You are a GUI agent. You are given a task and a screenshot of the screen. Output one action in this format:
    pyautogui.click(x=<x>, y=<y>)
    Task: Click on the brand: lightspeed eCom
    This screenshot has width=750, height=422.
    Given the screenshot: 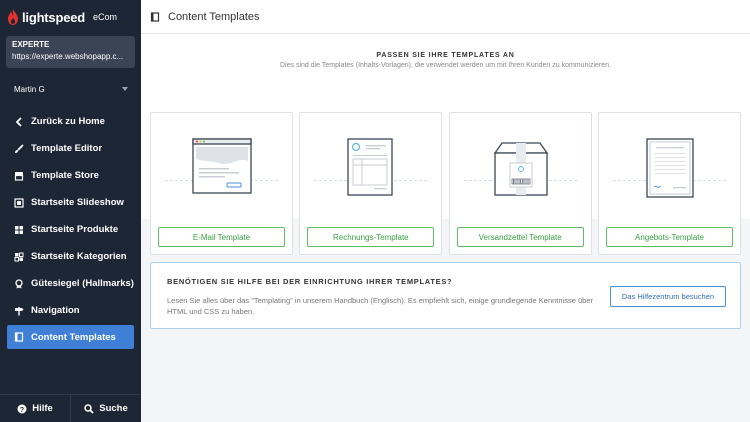 What is the action you would take?
    pyautogui.click(x=70, y=17)
    